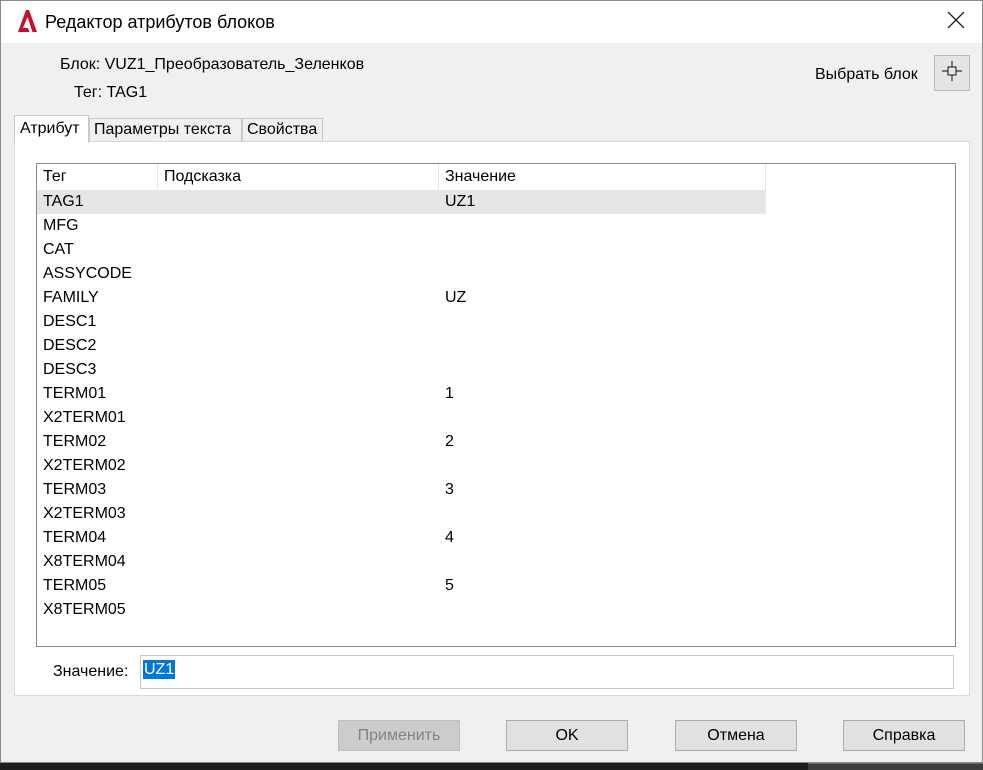 This screenshot has height=770, width=983. I want to click on help-button: Справка, so click(904, 735).